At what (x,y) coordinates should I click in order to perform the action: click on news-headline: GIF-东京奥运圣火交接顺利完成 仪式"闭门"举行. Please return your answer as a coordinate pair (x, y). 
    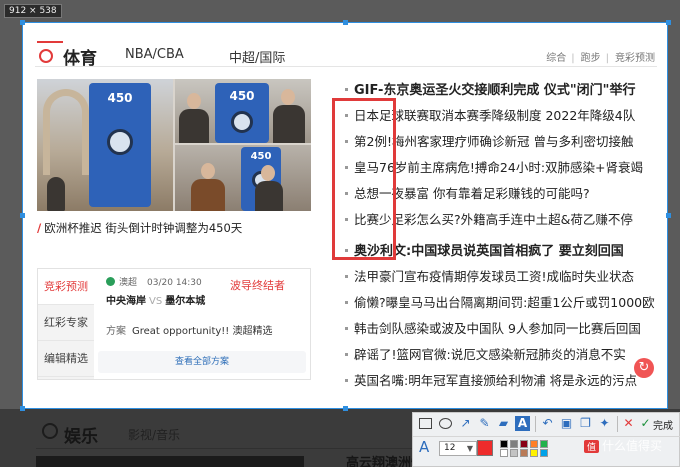
    Looking at the image, I should click on (490, 88).